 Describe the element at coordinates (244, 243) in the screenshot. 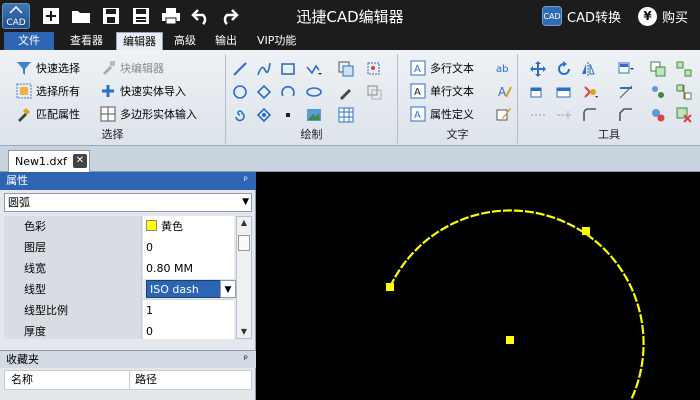

I see `scroll-thumb` at that location.